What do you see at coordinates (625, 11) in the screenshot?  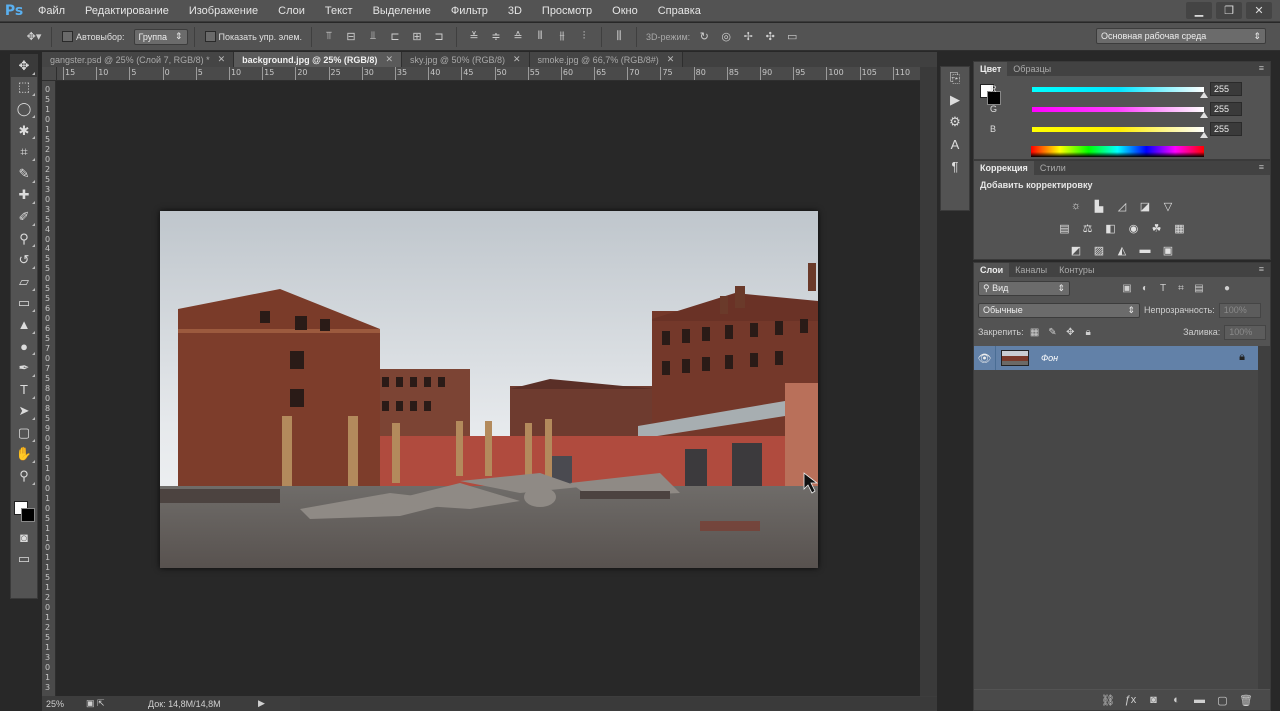 I see `menu-window: Окно` at bounding box center [625, 11].